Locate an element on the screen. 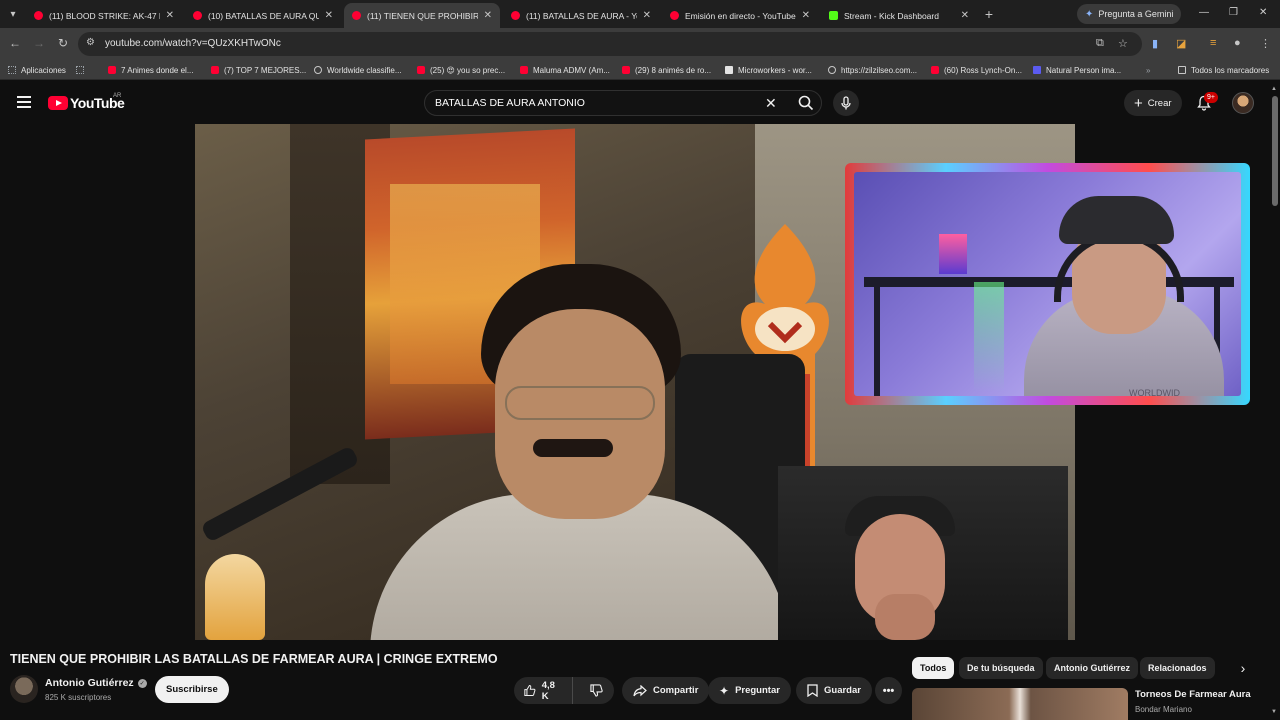 The height and width of the screenshot is (720, 1280). scroll-down-icon: ▼ is located at coordinates (1274, 712).